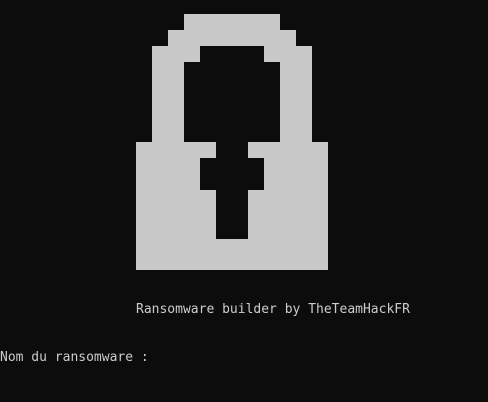 This screenshot has height=402, width=488. I want to click on banner-text: Ransomware builder by TheTeamHackFR, so click(273, 309).